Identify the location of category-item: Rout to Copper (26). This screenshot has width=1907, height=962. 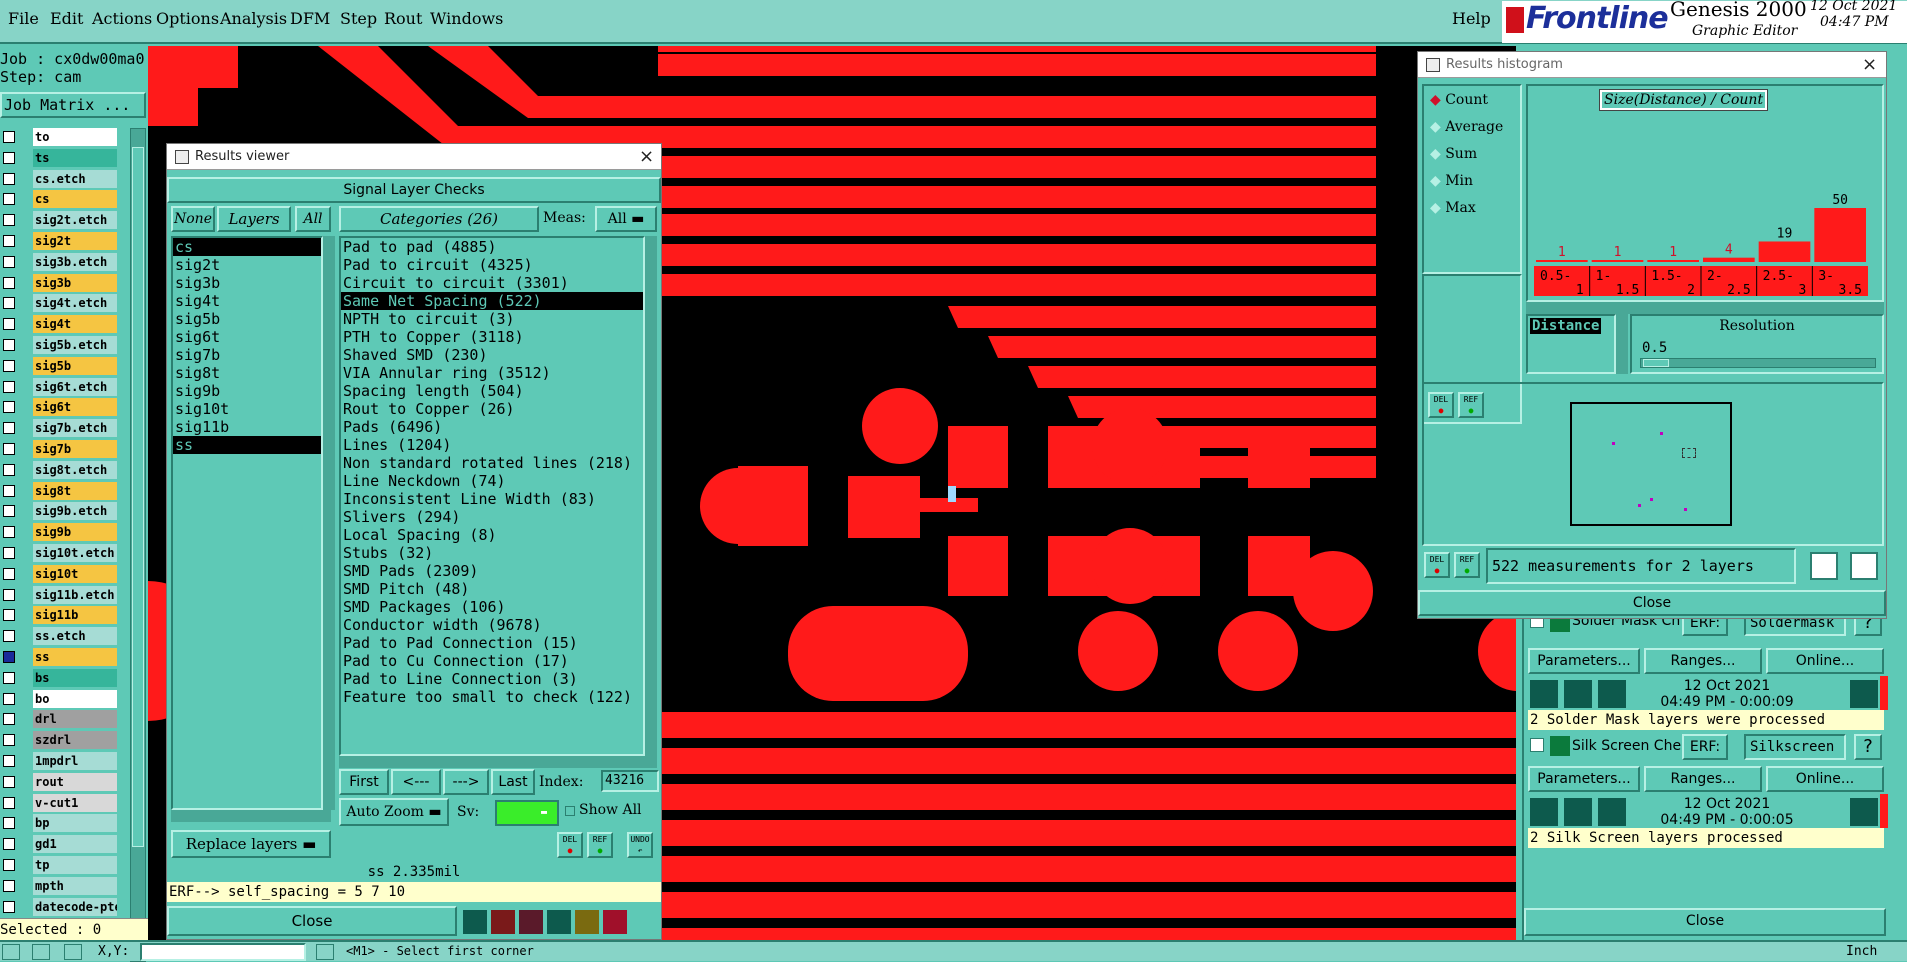
(492, 409).